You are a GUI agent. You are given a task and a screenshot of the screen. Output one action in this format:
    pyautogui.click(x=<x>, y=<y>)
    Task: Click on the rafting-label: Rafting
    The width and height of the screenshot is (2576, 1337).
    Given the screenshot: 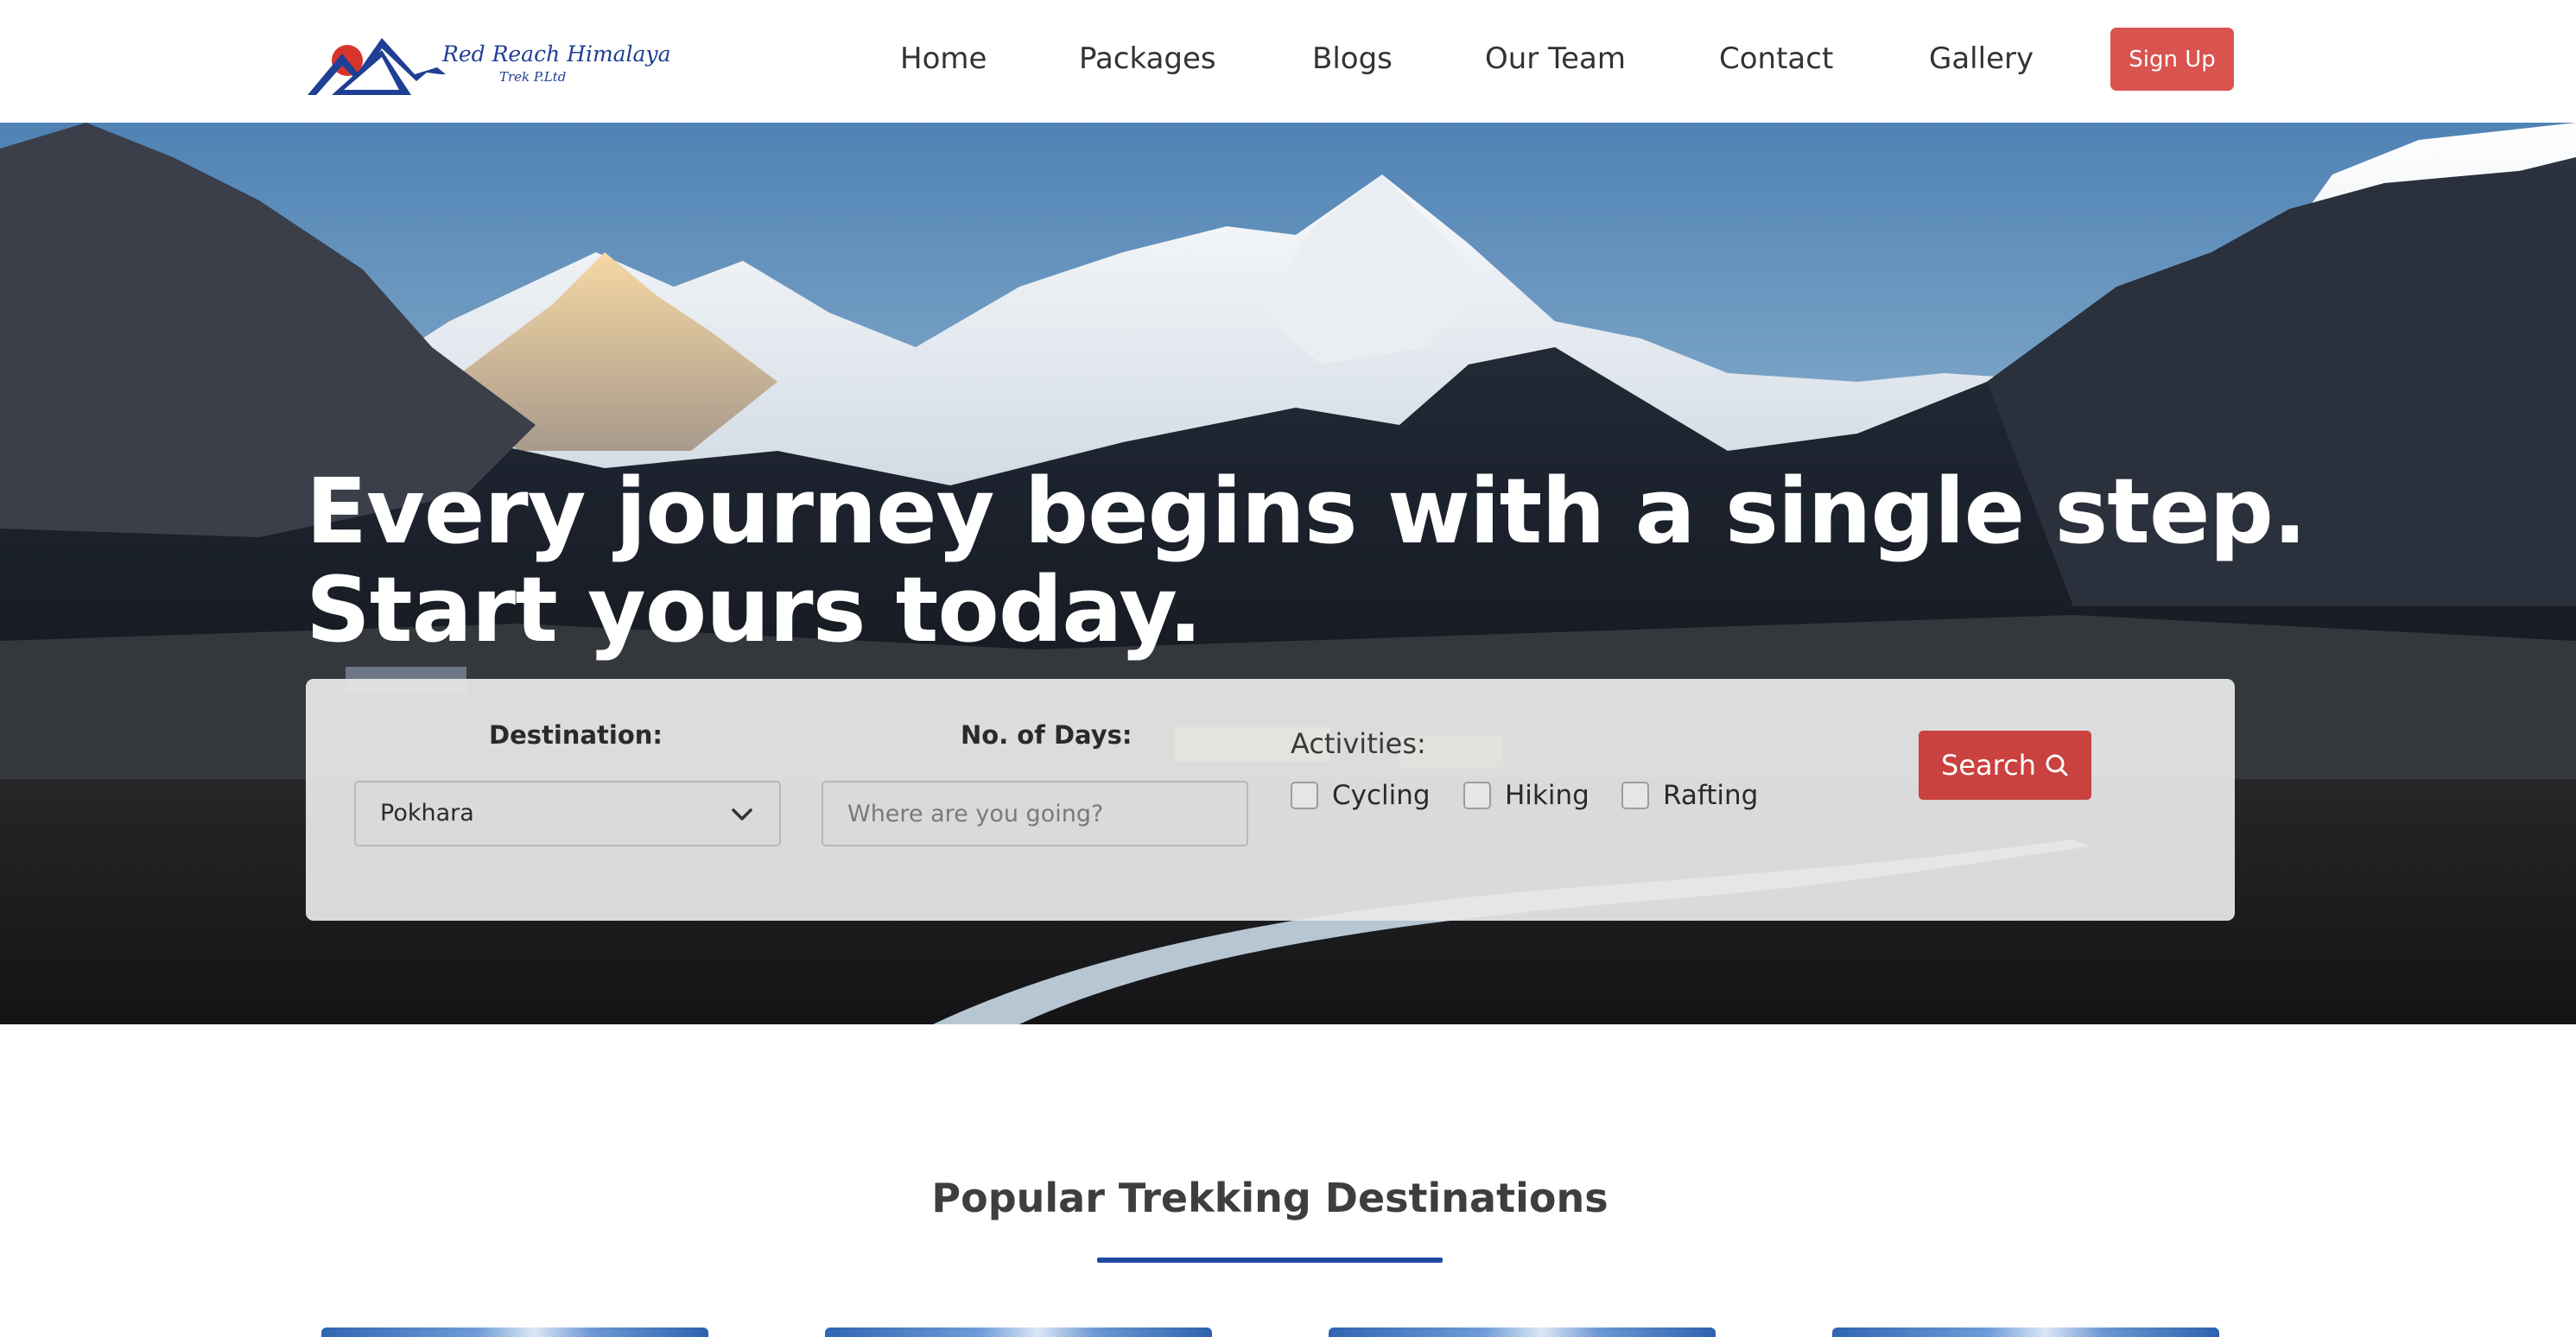 What is the action you would take?
    pyautogui.click(x=1711, y=795)
    